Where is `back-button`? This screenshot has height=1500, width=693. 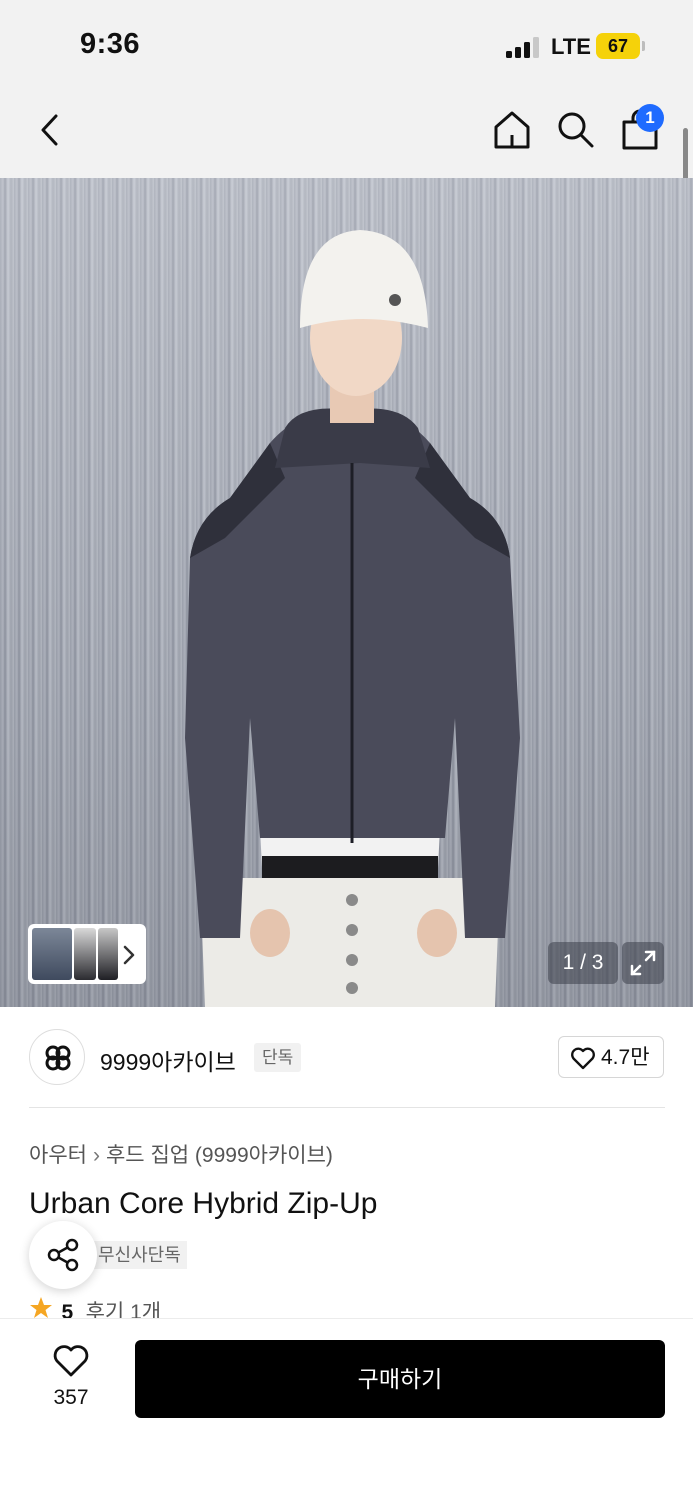 back-button is located at coordinates (51, 130).